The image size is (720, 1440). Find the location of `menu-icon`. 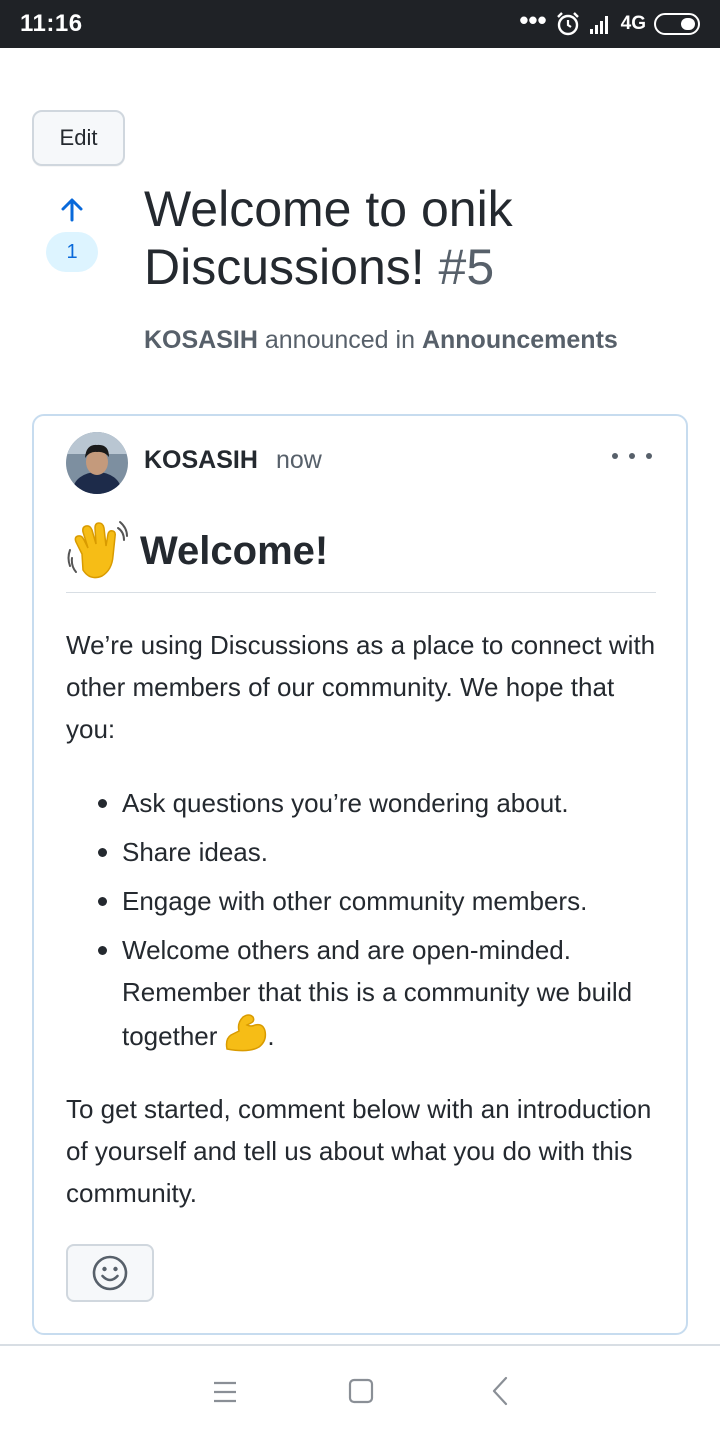

menu-icon is located at coordinates (225, 1392).